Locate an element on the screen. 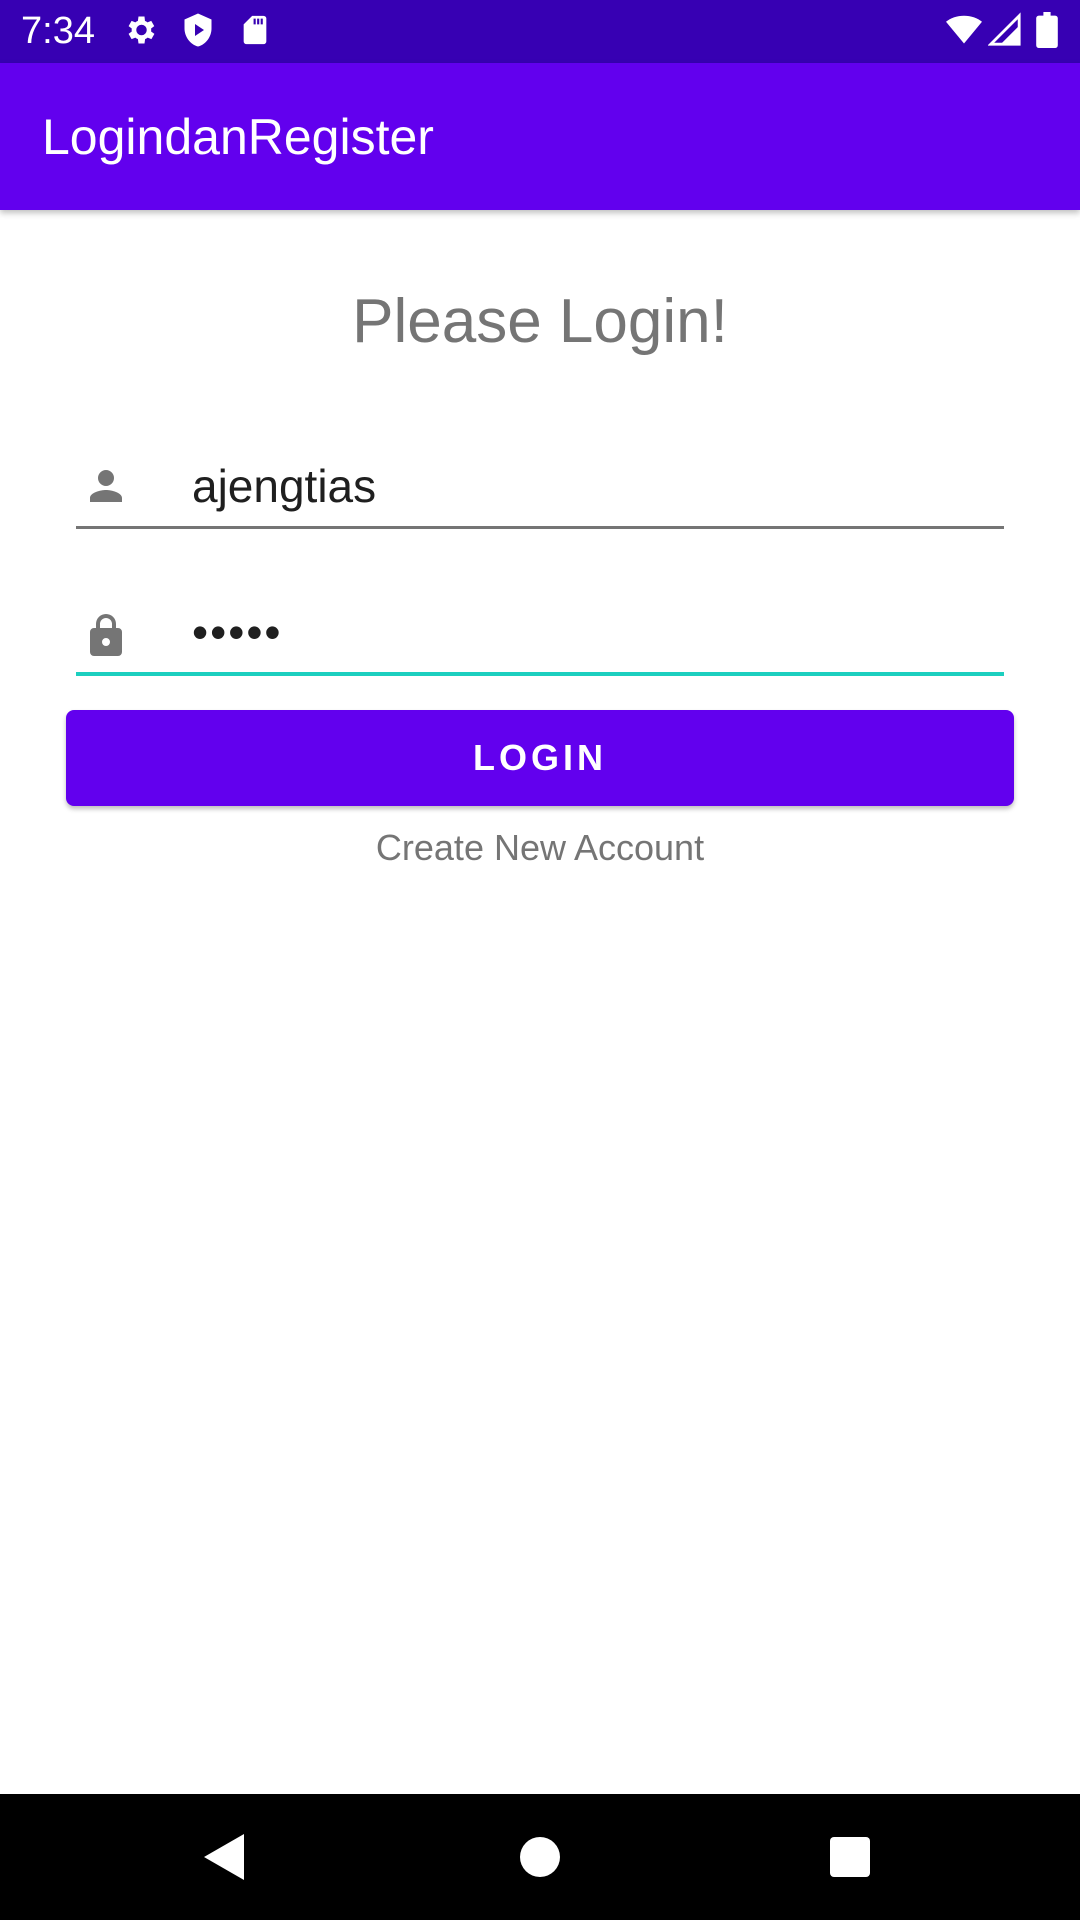  home-icon is located at coordinates (540, 1857).